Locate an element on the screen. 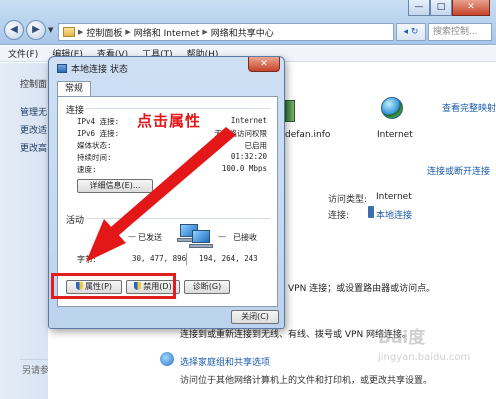 This screenshot has height=399, width=496. dialog-title: 本地连接 状态 is located at coordinates (92, 68).